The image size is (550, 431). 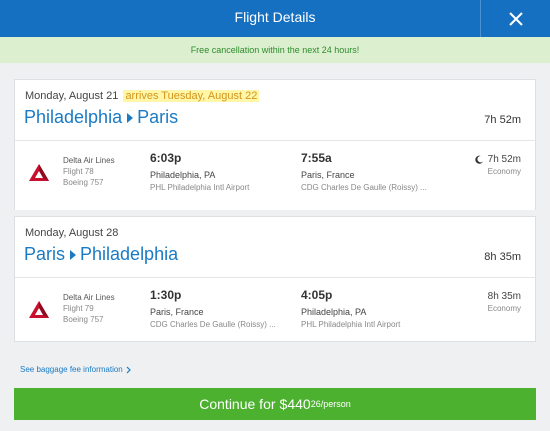 I want to click on arrival-time: 4:05p, so click(x=317, y=295).